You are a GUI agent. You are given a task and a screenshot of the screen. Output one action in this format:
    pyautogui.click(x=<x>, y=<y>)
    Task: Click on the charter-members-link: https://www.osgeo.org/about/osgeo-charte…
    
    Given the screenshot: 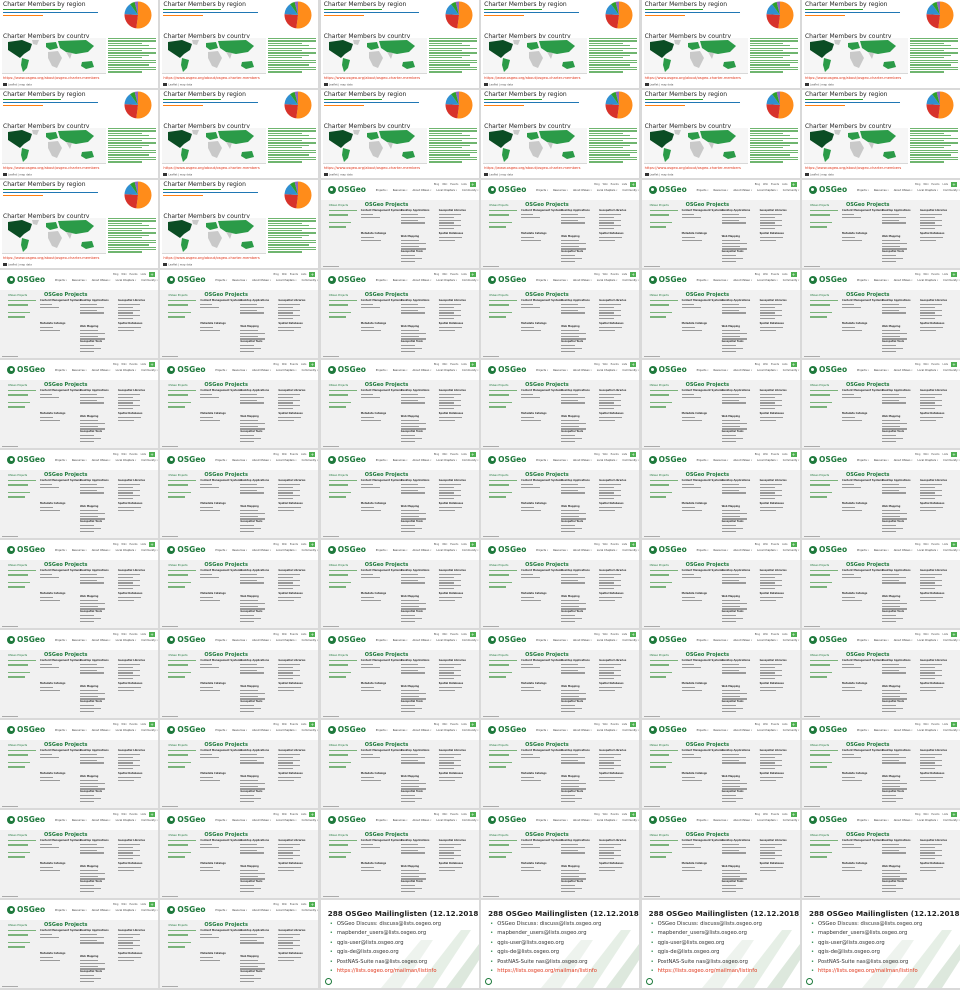 What is the action you would take?
    pyautogui.click(x=211, y=168)
    